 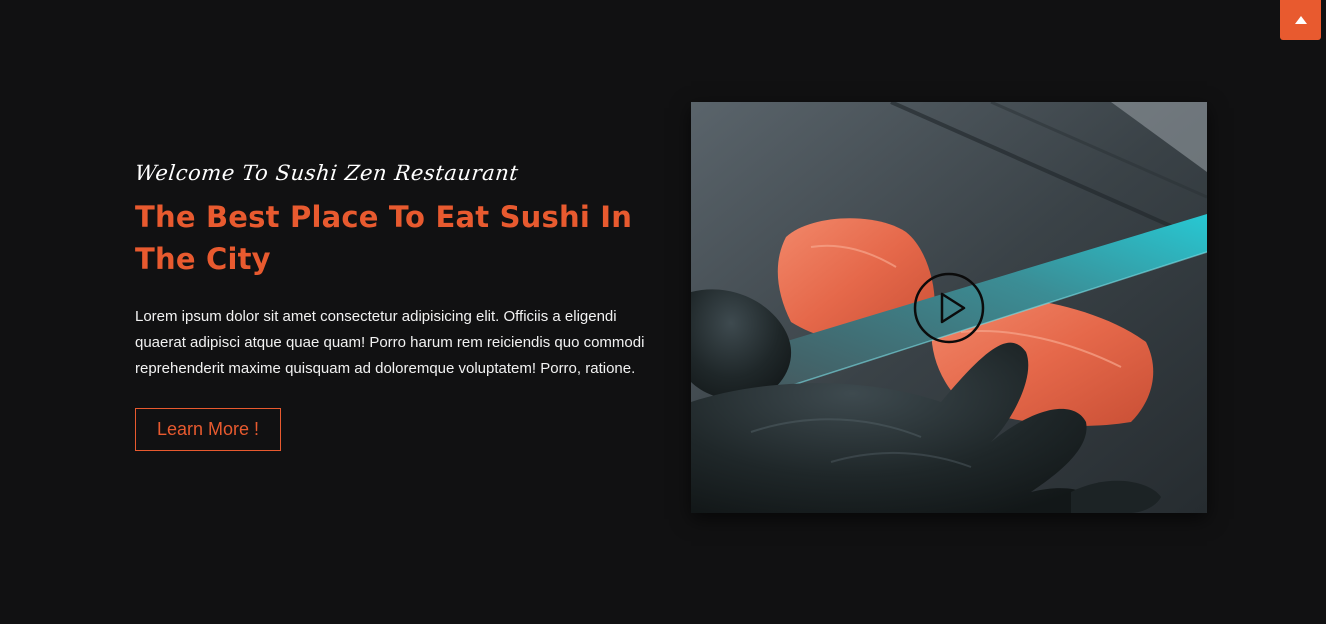 I want to click on arrow-up-icon, so click(x=1300, y=20).